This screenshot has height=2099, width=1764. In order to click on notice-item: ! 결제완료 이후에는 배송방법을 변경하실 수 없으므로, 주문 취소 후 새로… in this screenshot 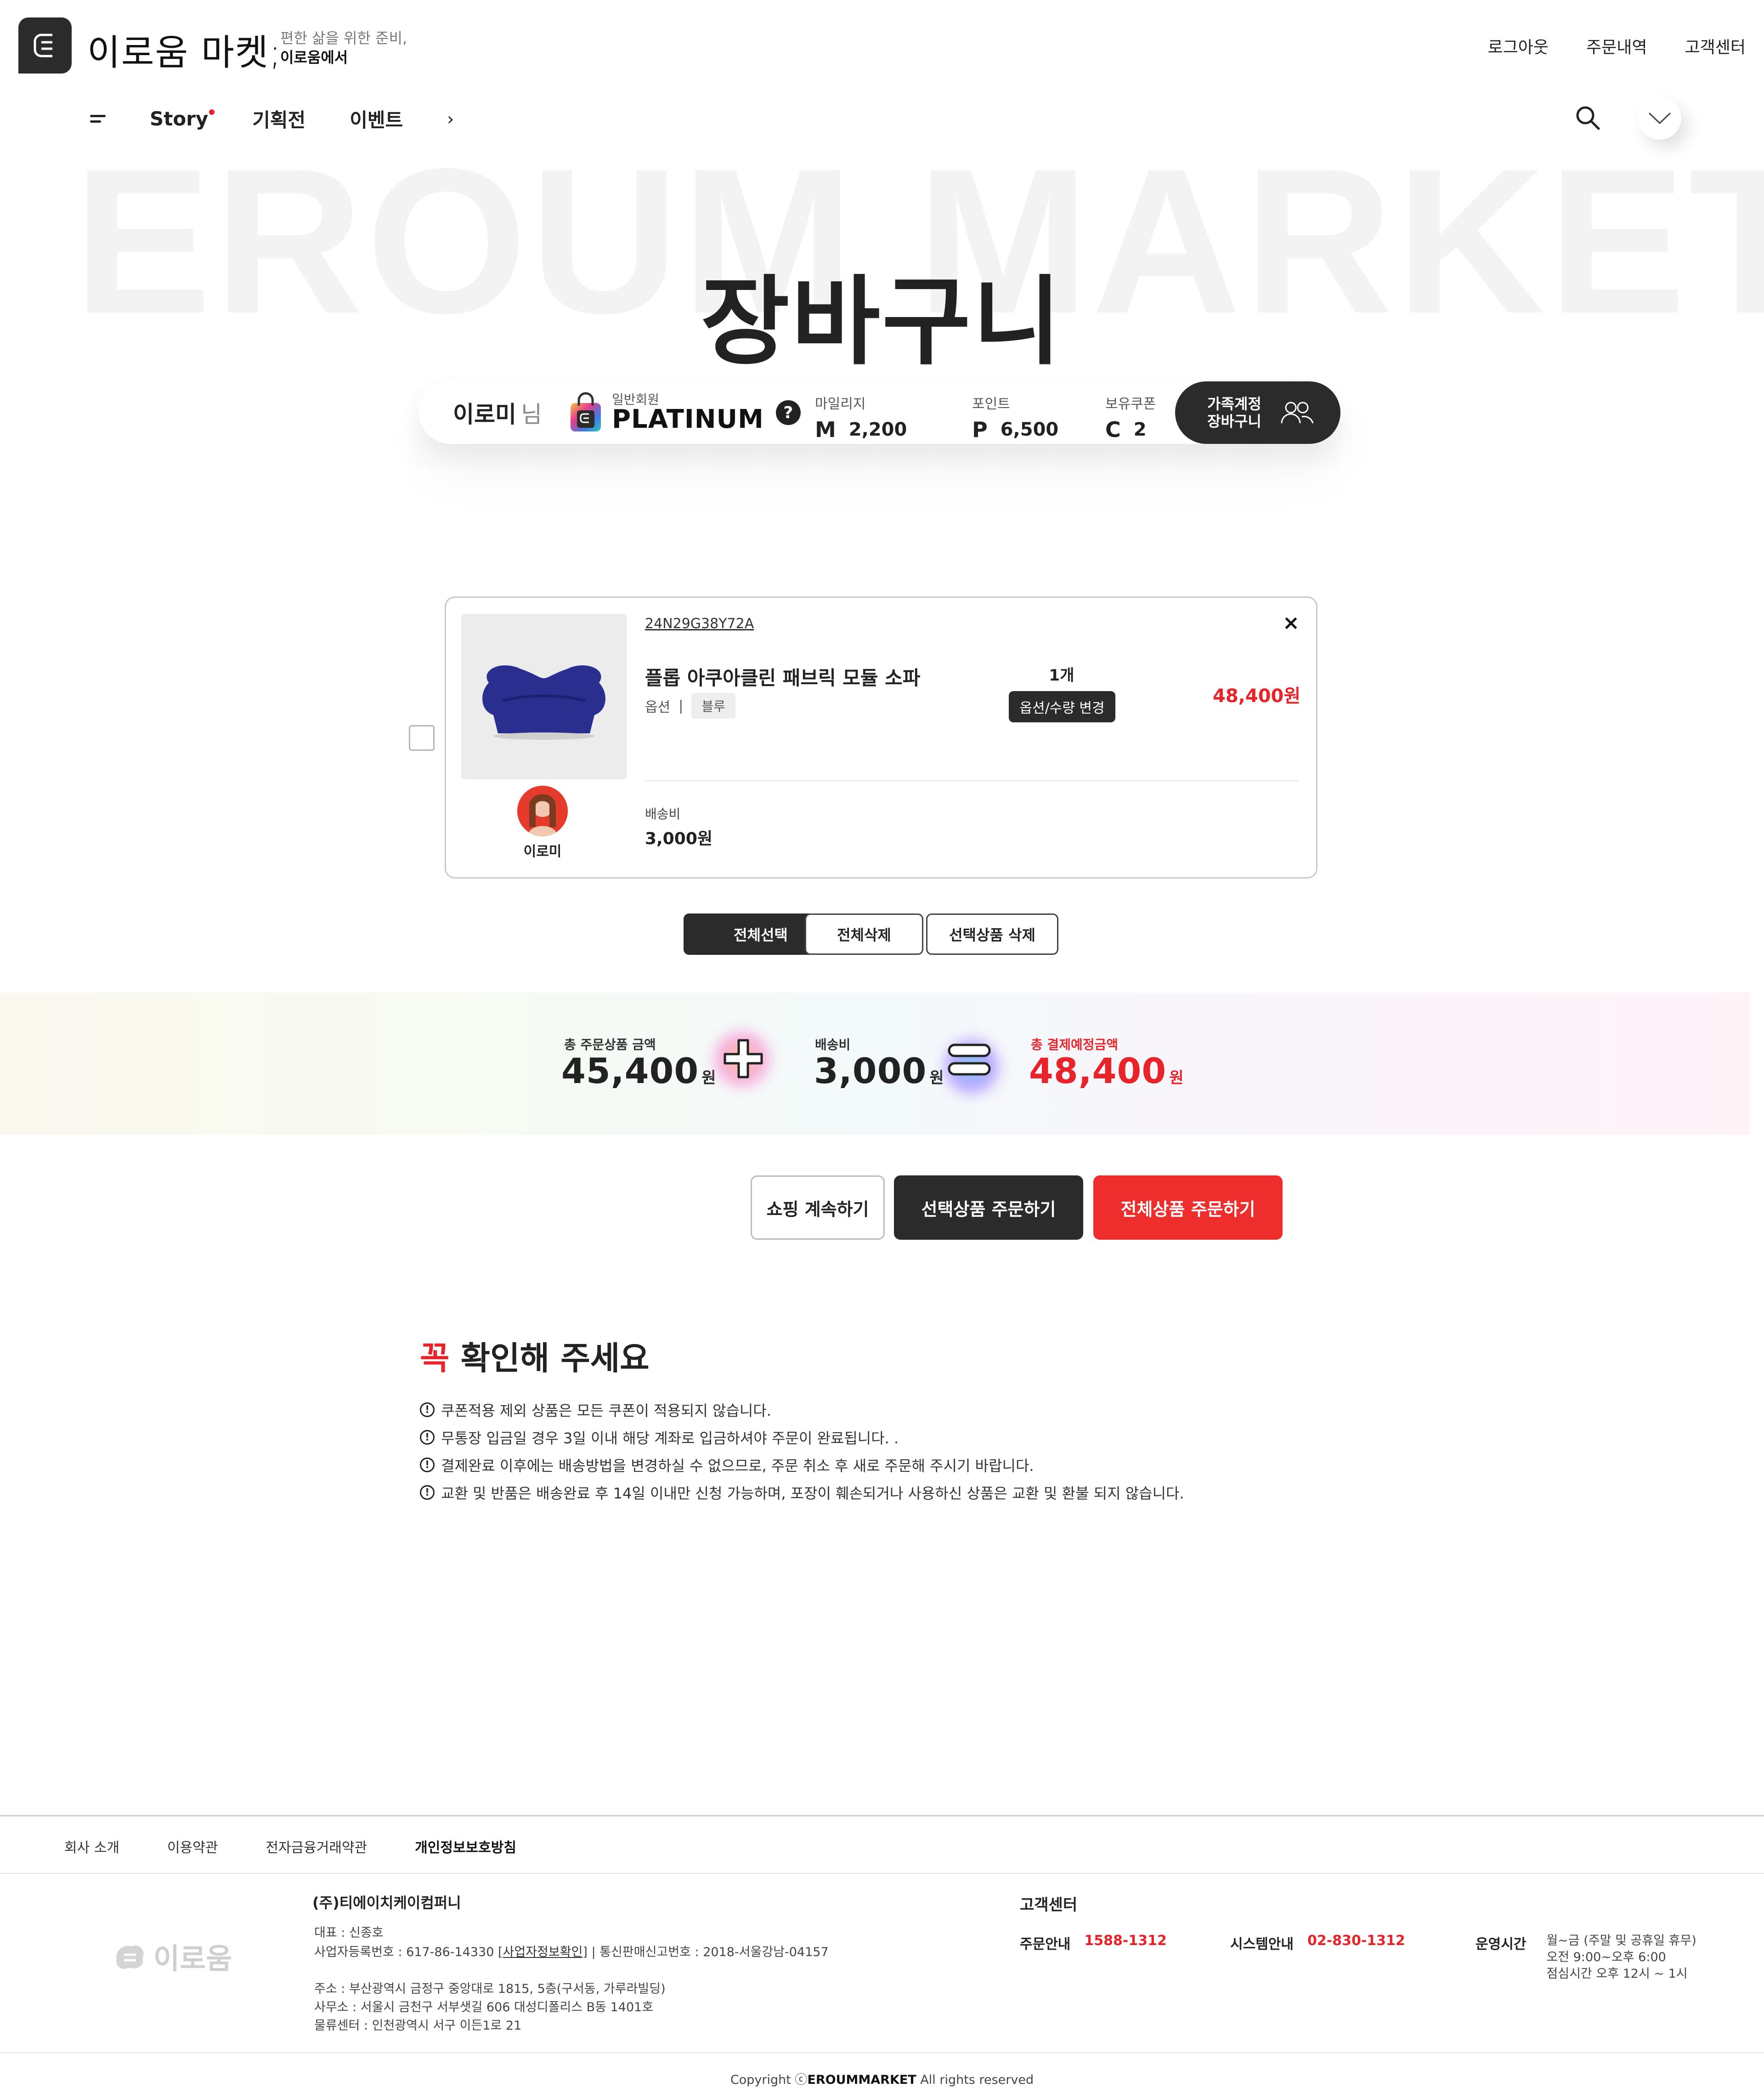, I will do `click(802, 1465)`.